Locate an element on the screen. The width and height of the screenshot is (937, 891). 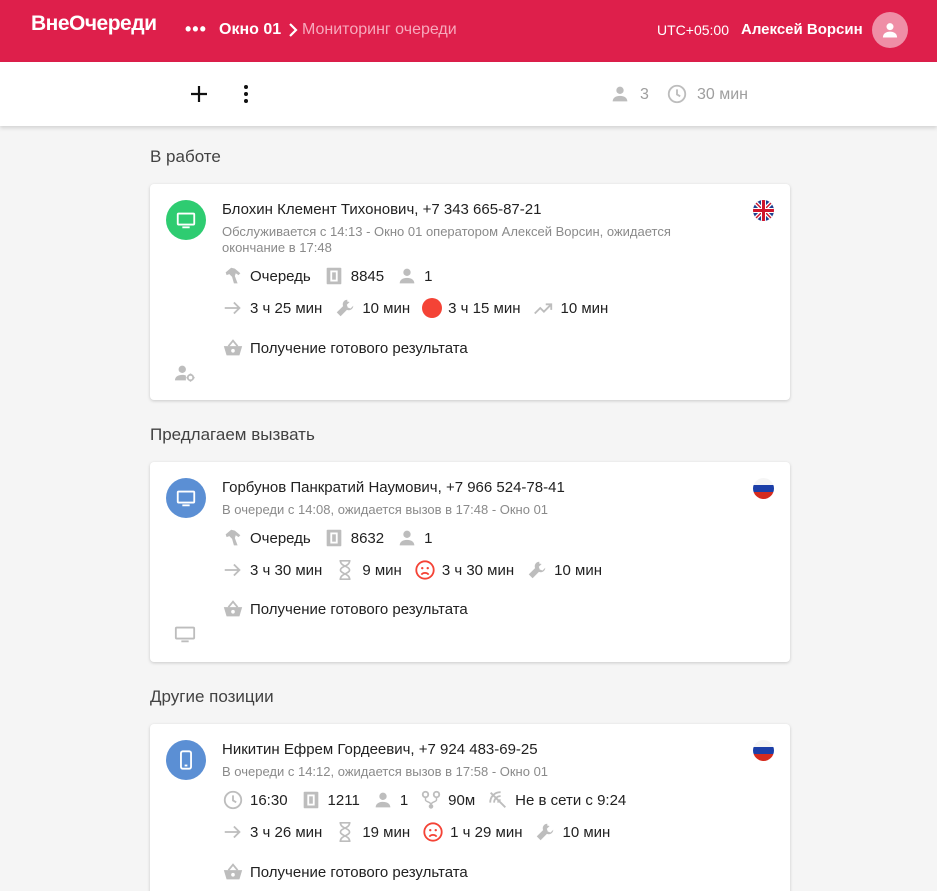
duration: 3 ч 30 мин is located at coordinates (286, 570).